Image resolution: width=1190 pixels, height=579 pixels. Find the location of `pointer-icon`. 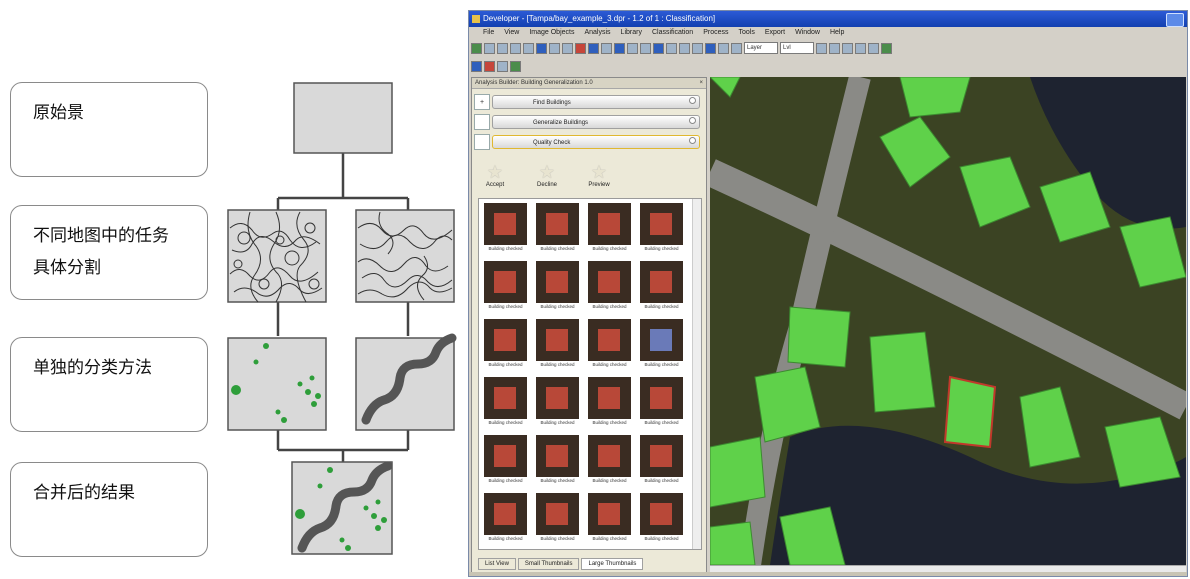

pointer-icon is located at coordinates (541, 48).